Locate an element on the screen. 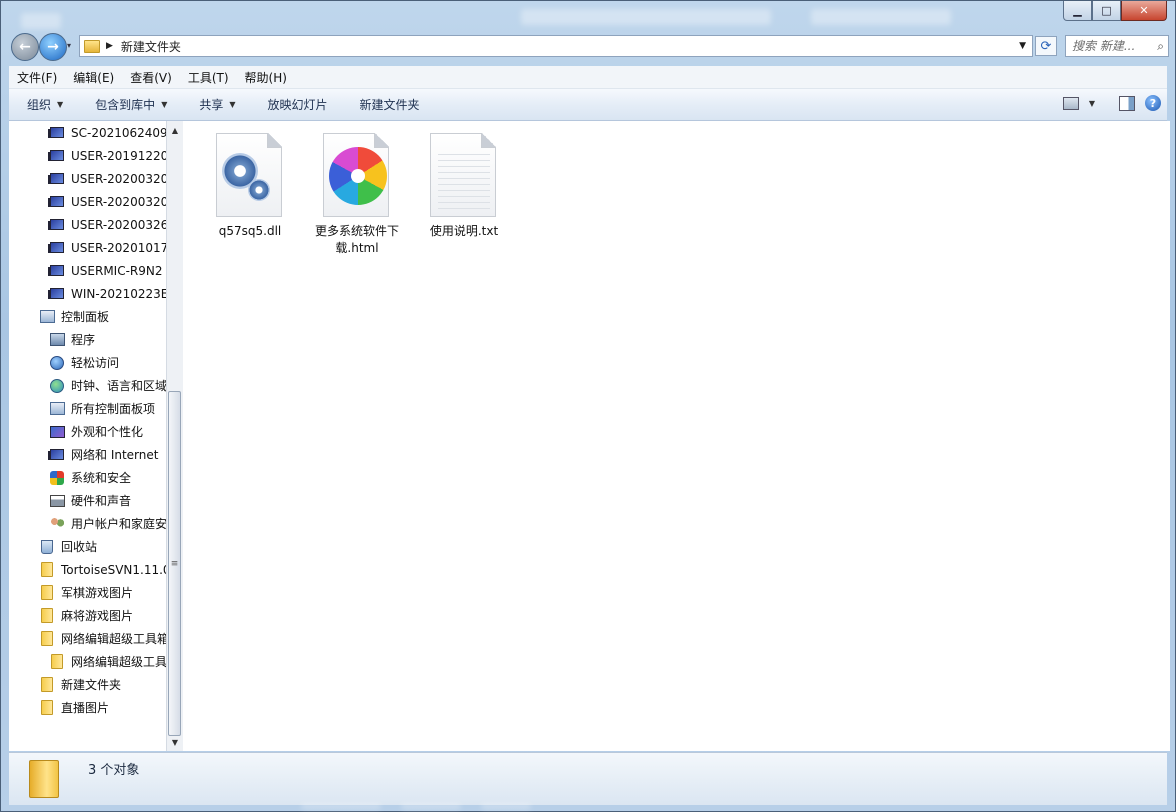 This screenshot has height=812, width=1176. nav-item-label: 时钟、语言和区域 is located at coordinates (118, 386).